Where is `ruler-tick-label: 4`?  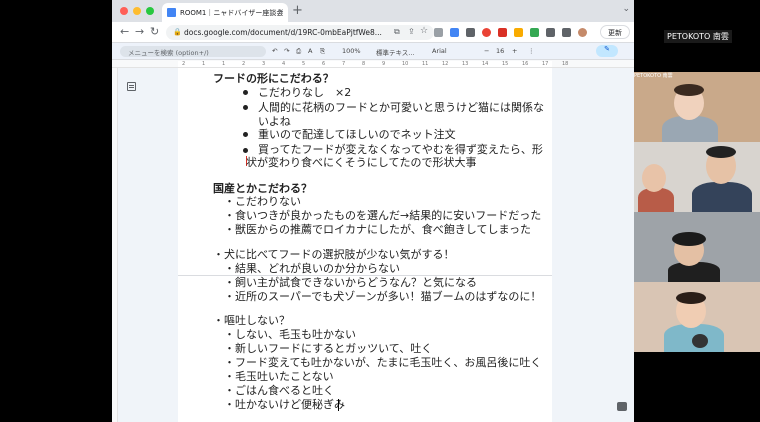 ruler-tick-label: 4 is located at coordinates (284, 64).